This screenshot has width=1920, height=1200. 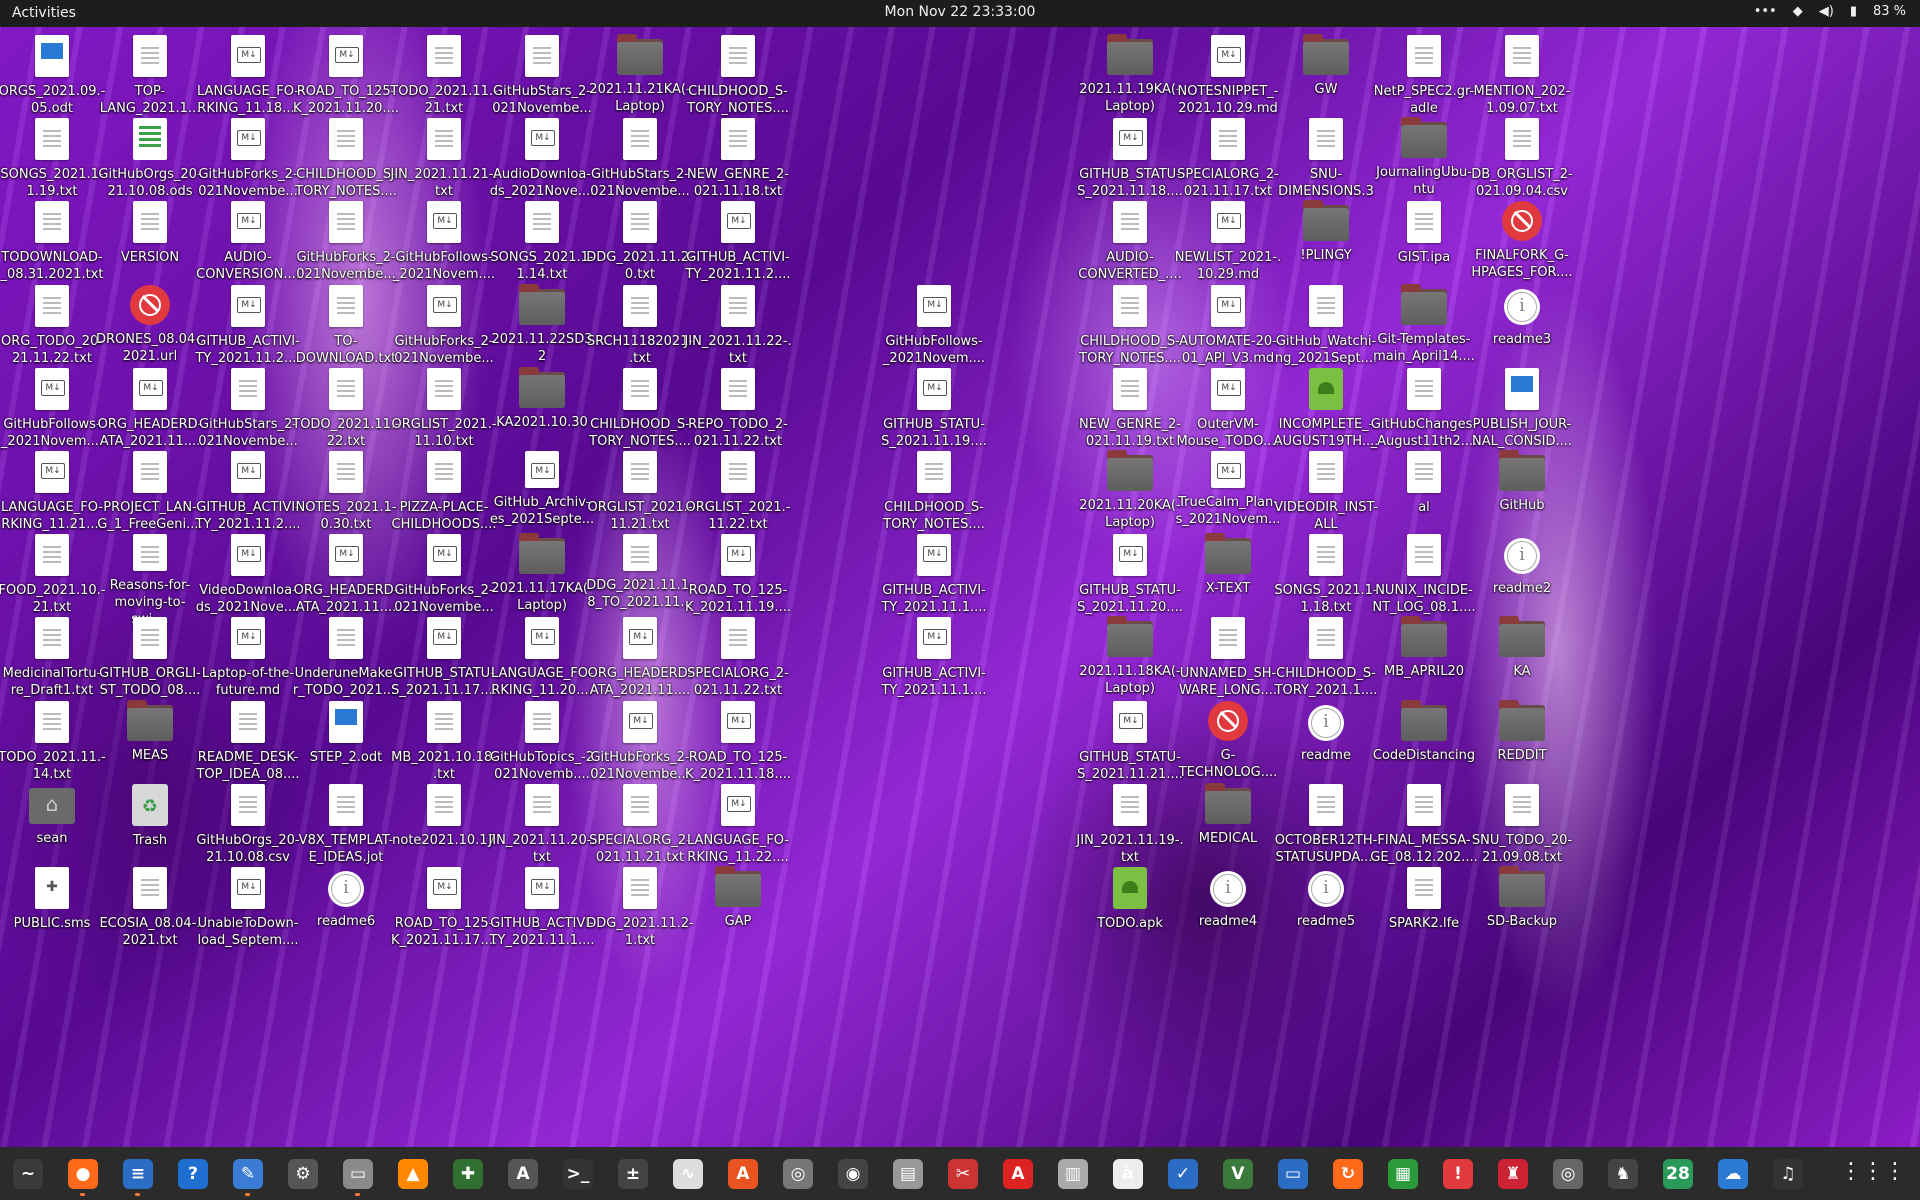 What do you see at coordinates (150, 304) in the screenshot?
I see `blocked-file-icon` at bounding box center [150, 304].